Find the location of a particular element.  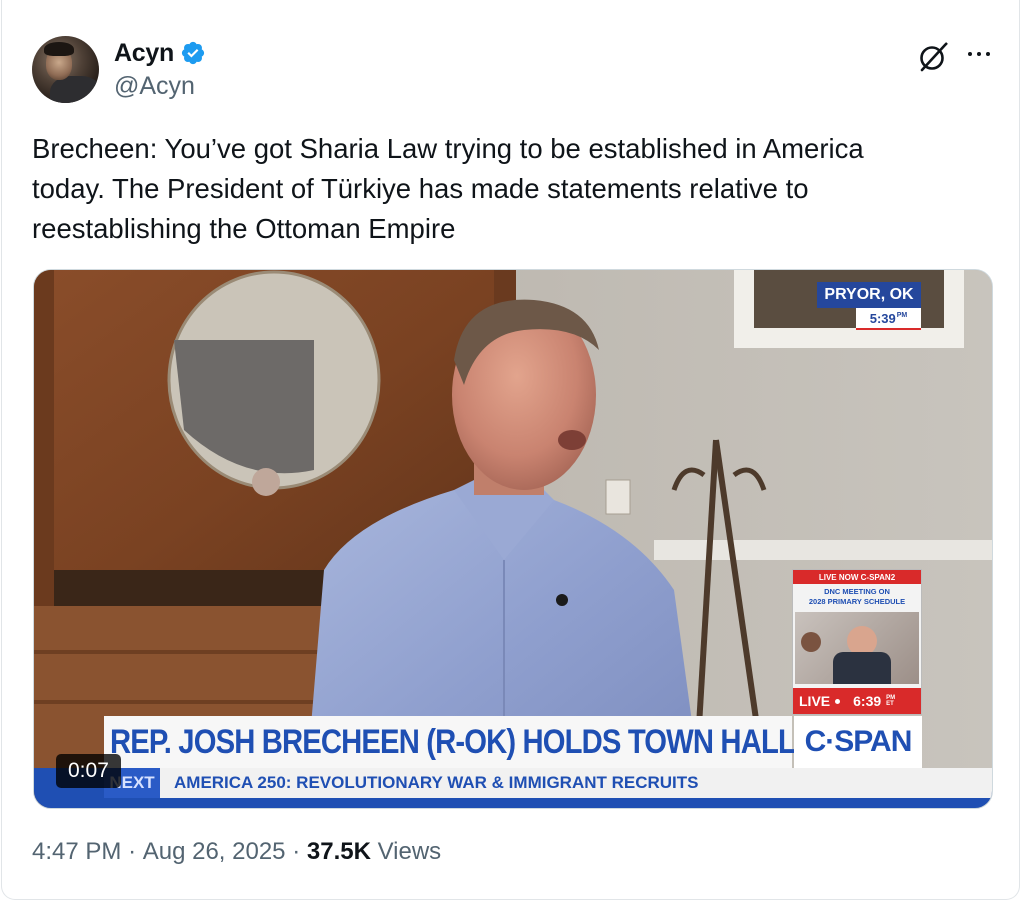

author-name-row: Acyn is located at coordinates (160, 53).